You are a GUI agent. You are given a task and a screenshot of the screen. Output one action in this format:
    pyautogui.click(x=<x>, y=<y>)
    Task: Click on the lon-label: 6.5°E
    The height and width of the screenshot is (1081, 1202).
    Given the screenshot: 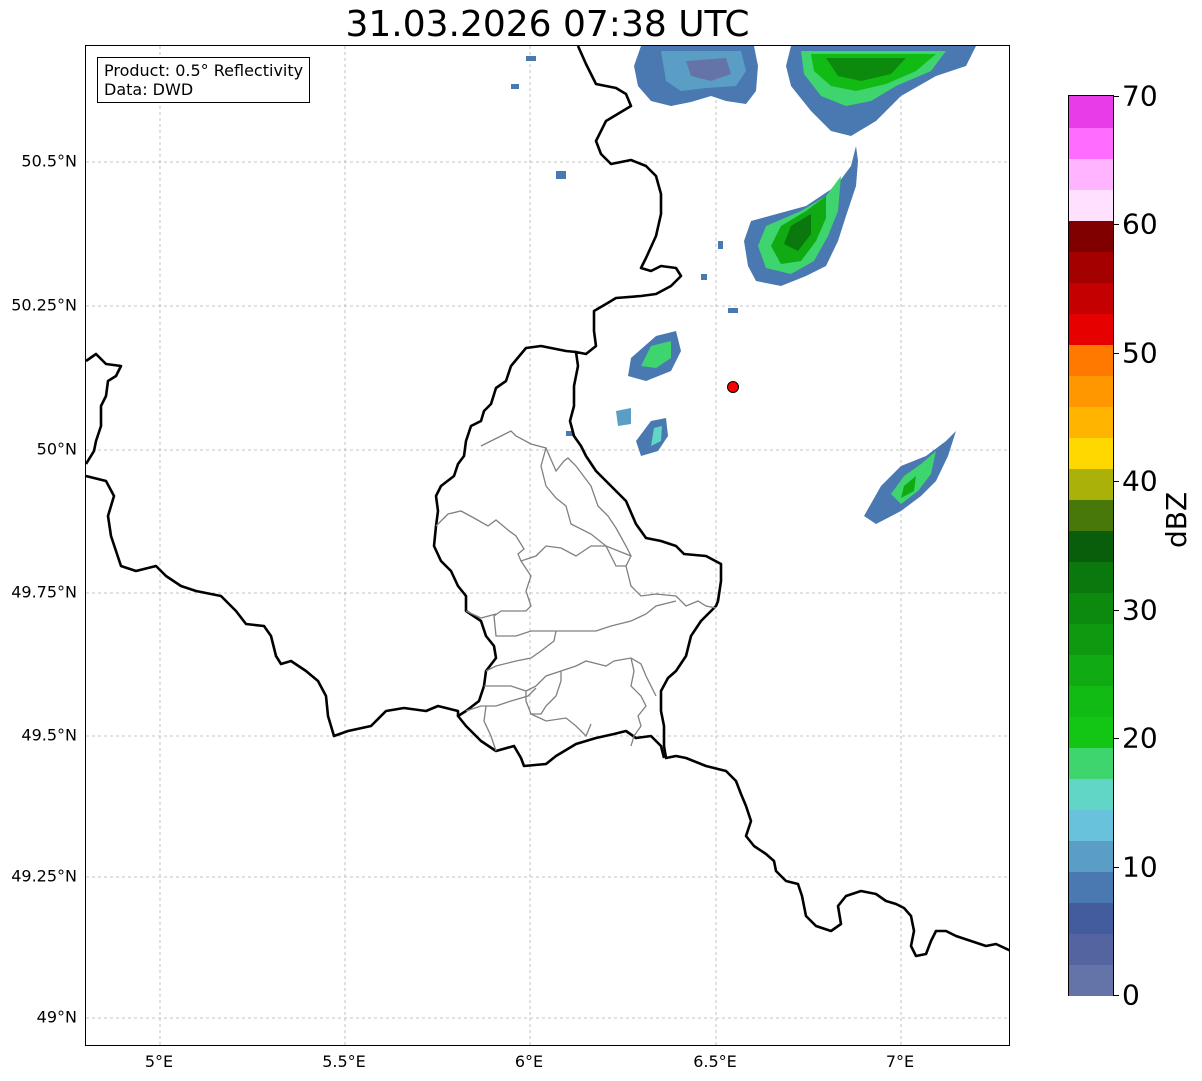 What is the action you would take?
    pyautogui.click(x=715, y=1061)
    